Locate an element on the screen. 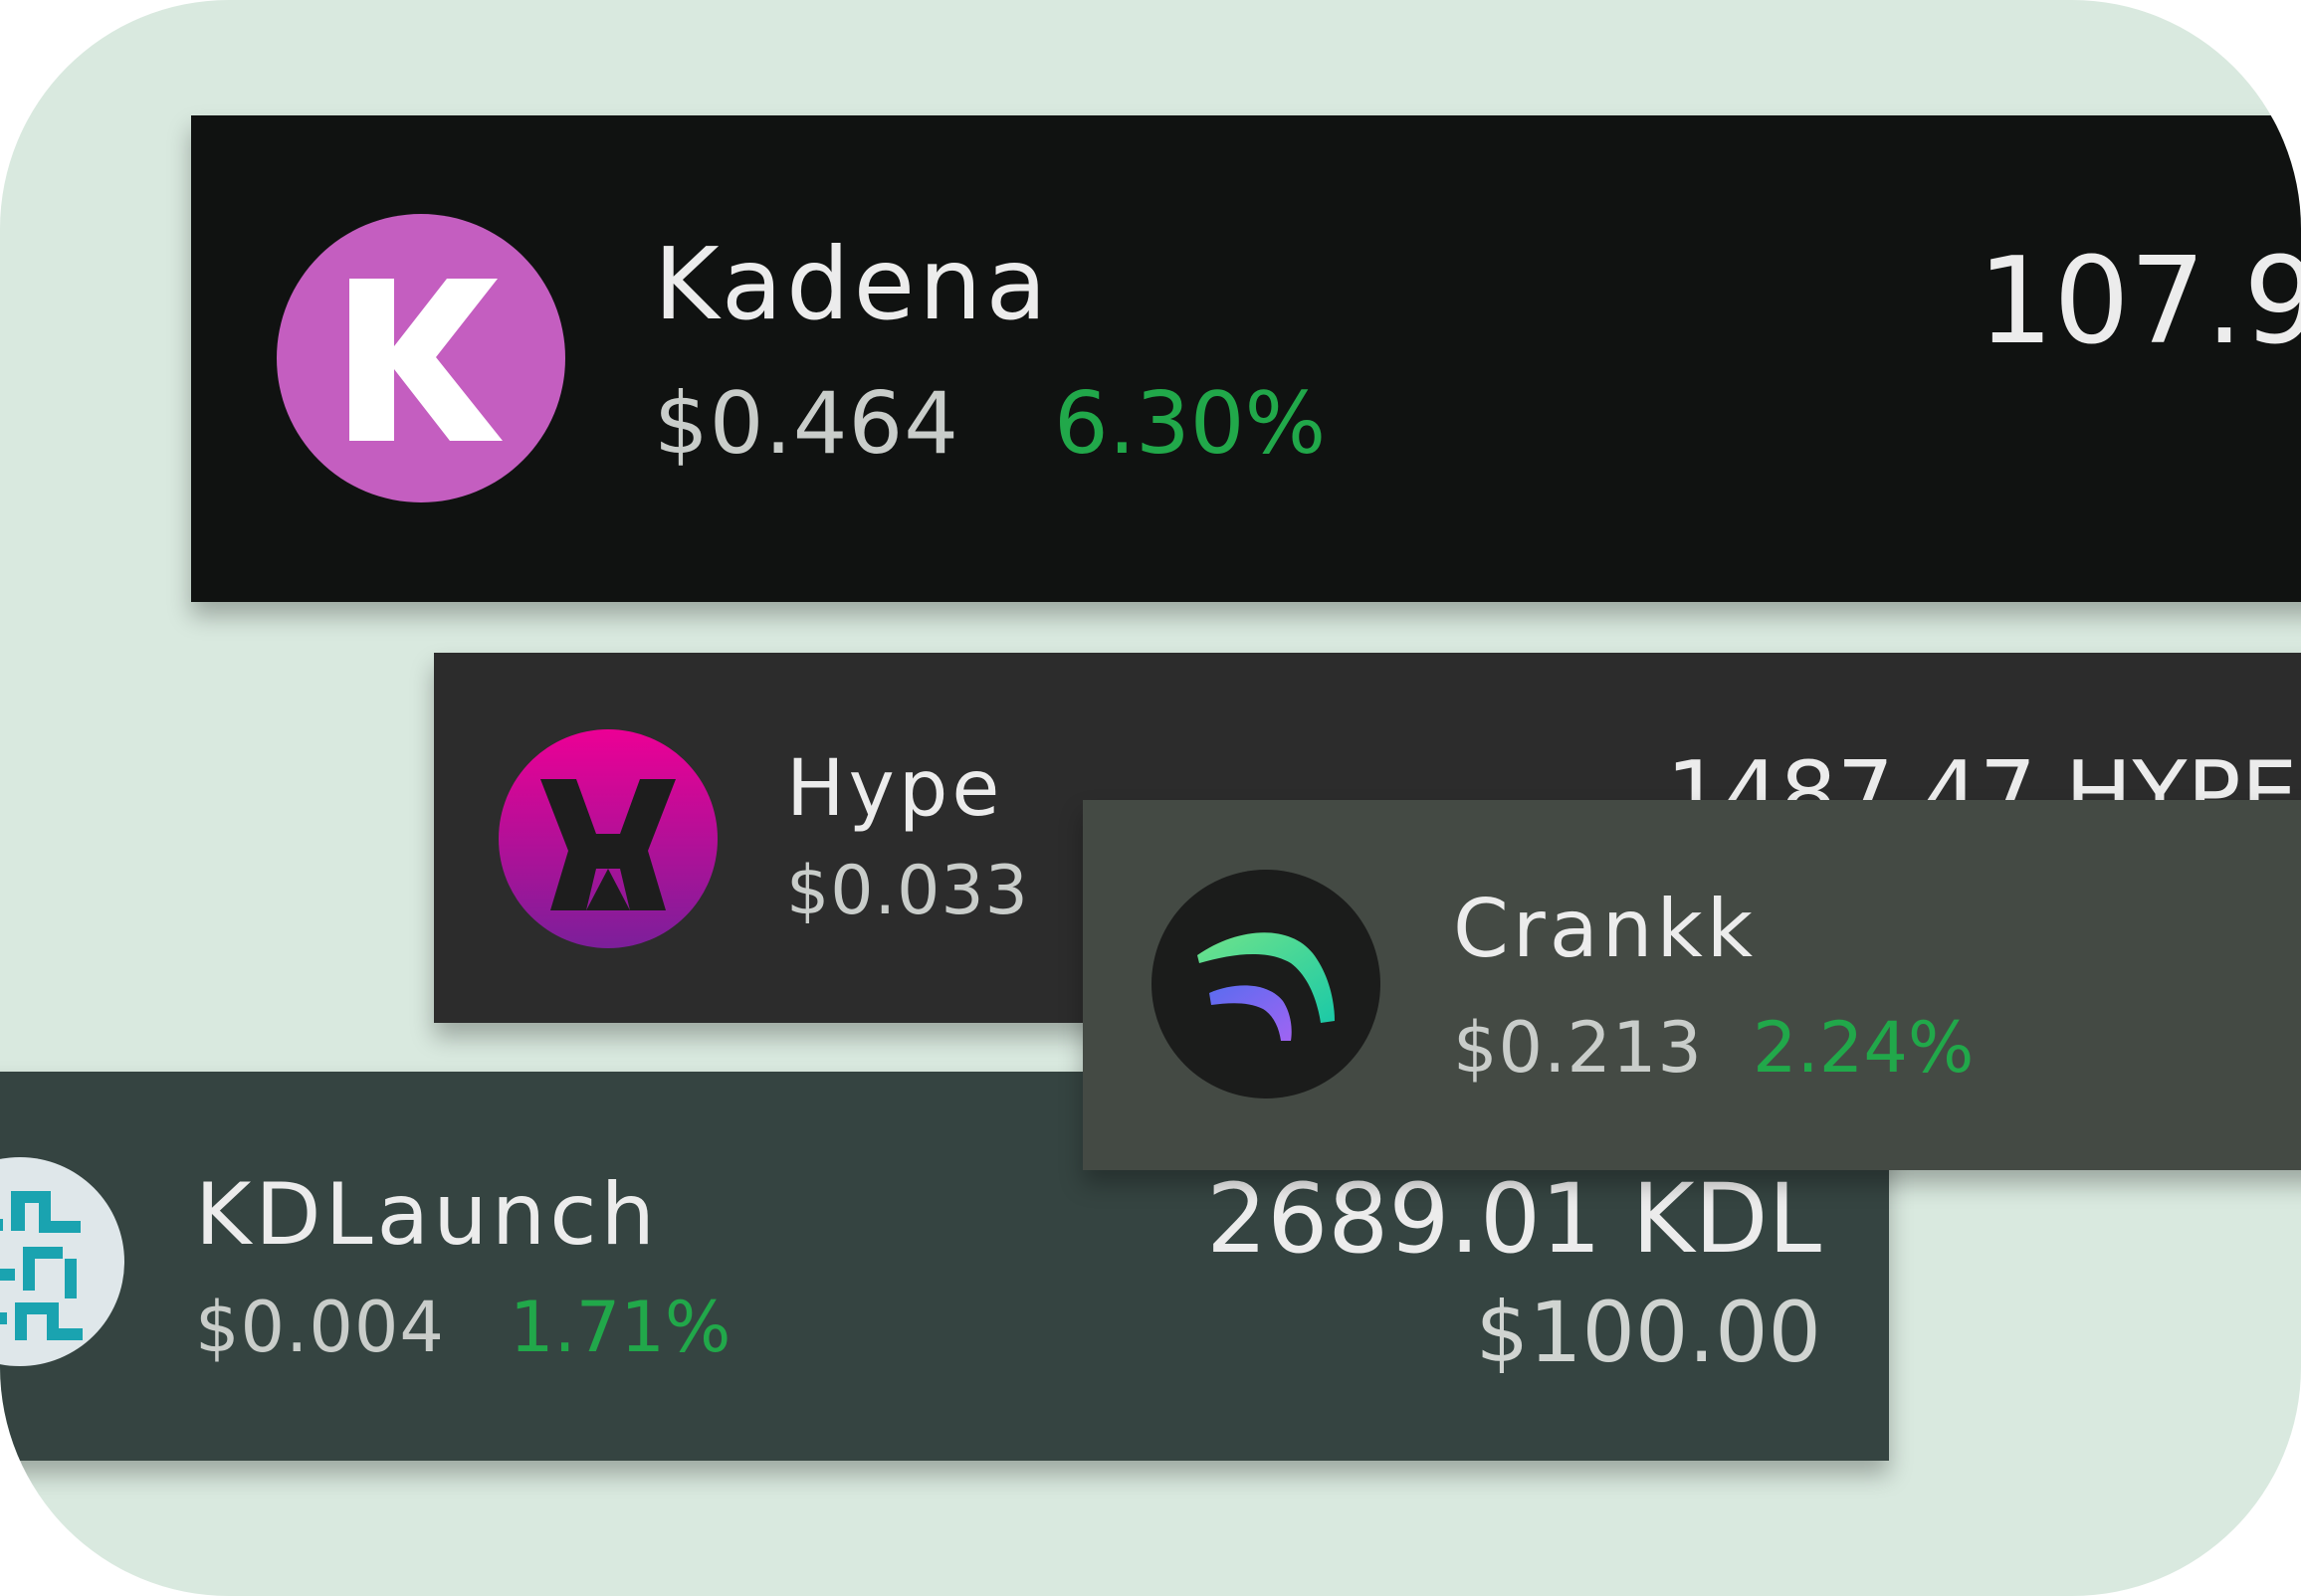  token-amount: 107.9 is located at coordinates (2139, 302).